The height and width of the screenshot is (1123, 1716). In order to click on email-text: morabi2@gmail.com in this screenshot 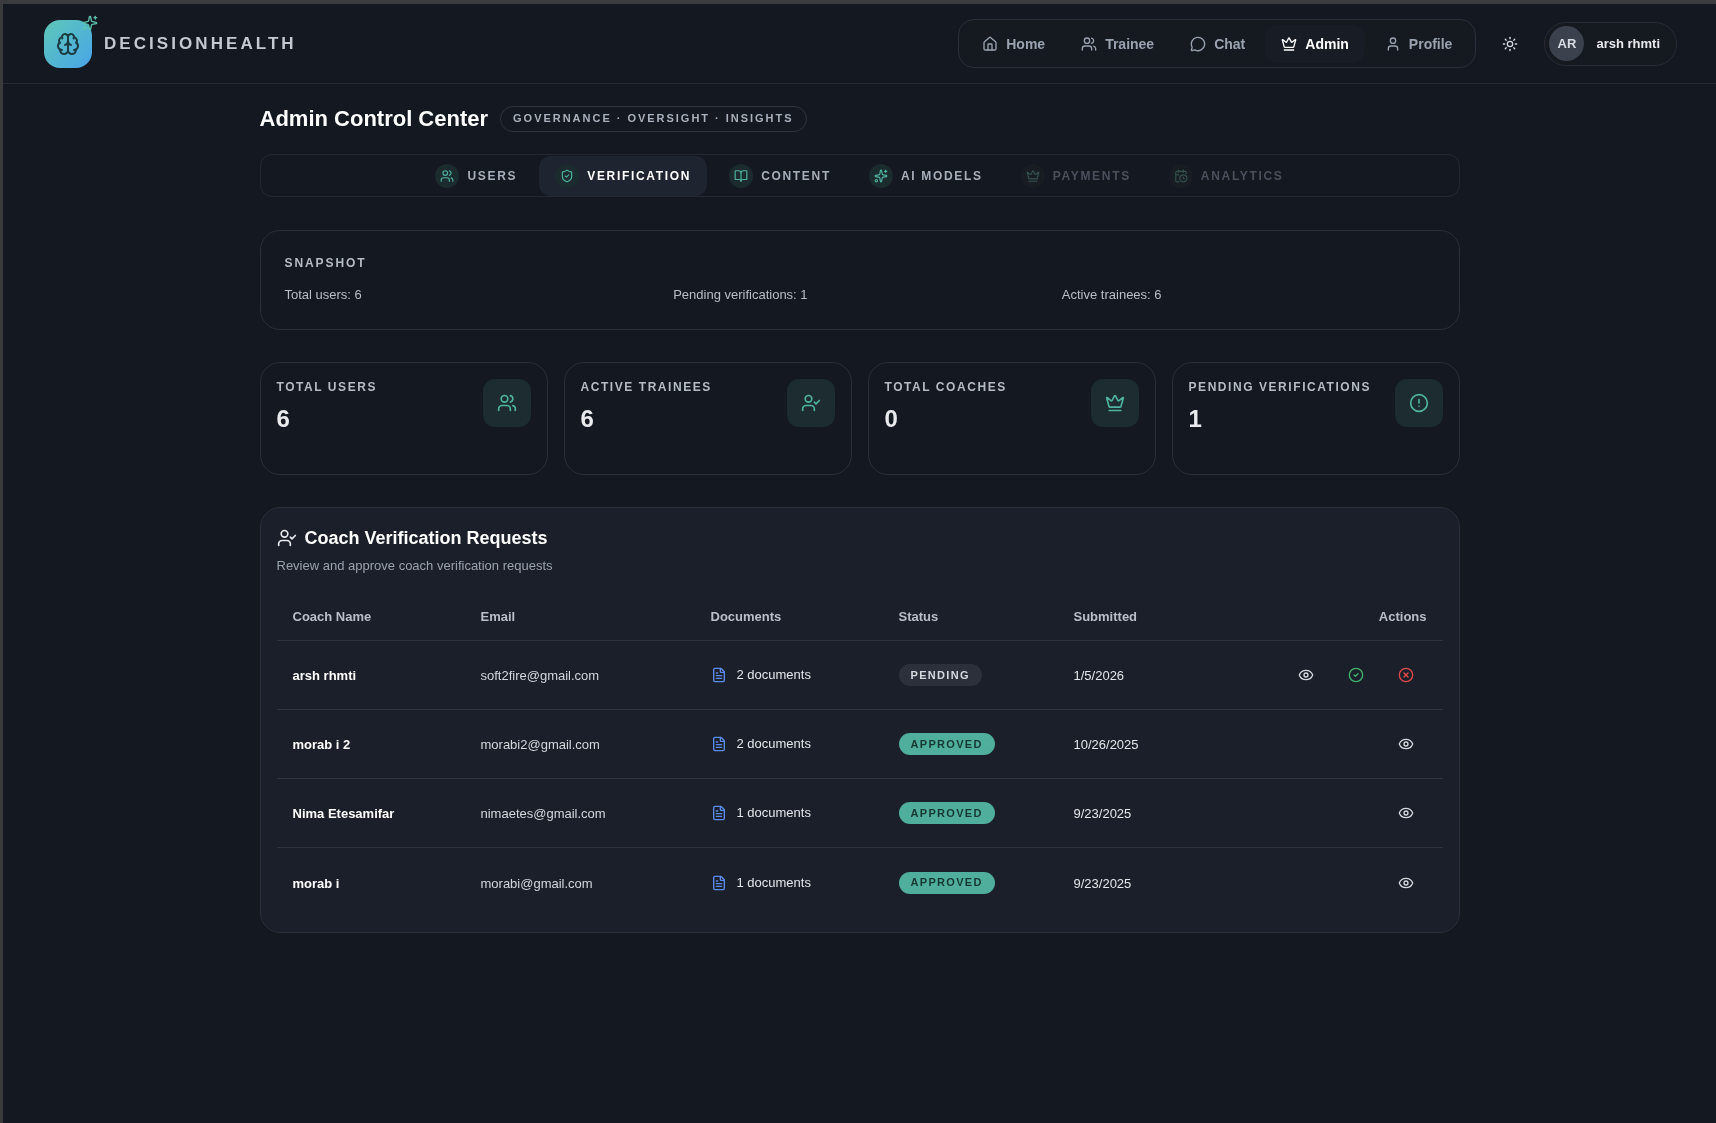, I will do `click(540, 744)`.